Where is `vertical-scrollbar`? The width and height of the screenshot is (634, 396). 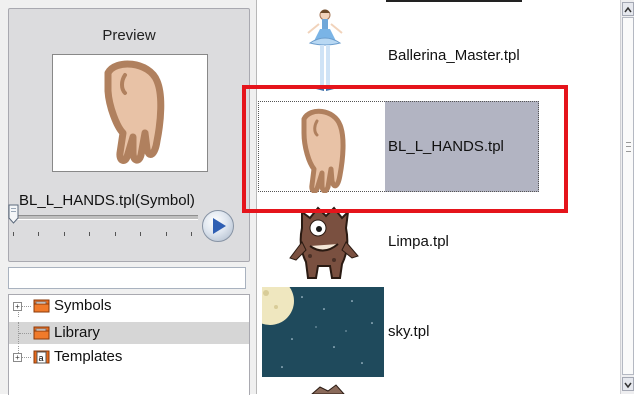
vertical-scrollbar is located at coordinates (627, 197).